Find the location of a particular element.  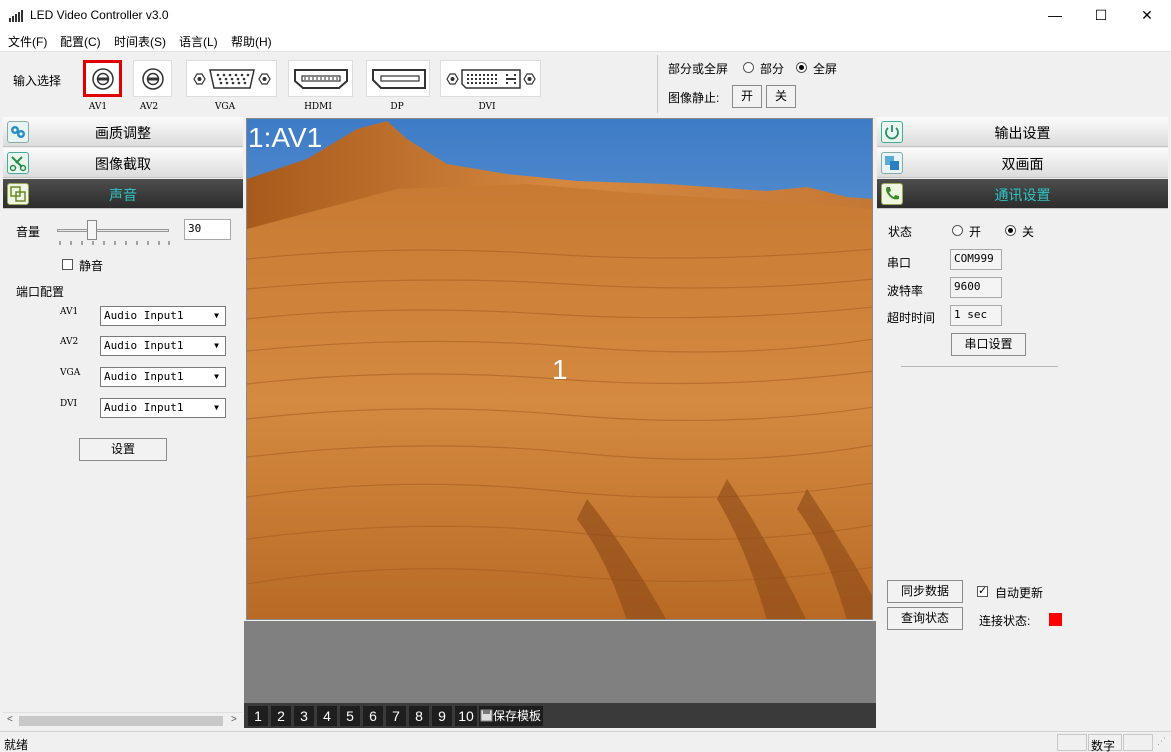

source-hdmi-label: HDMI is located at coordinates (318, 107).